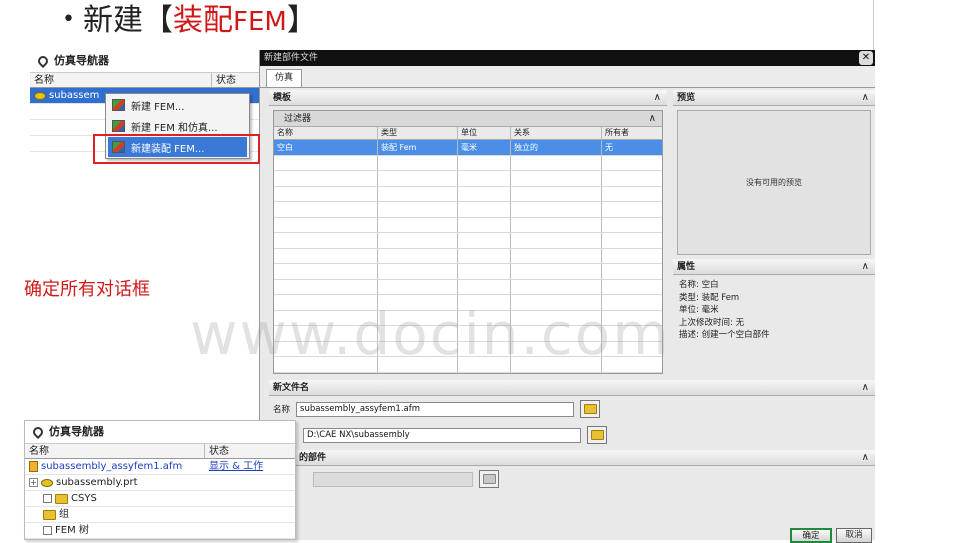 The height and width of the screenshot is (543, 960). What do you see at coordinates (590, 409) in the screenshot?
I see `browse-name-button` at bounding box center [590, 409].